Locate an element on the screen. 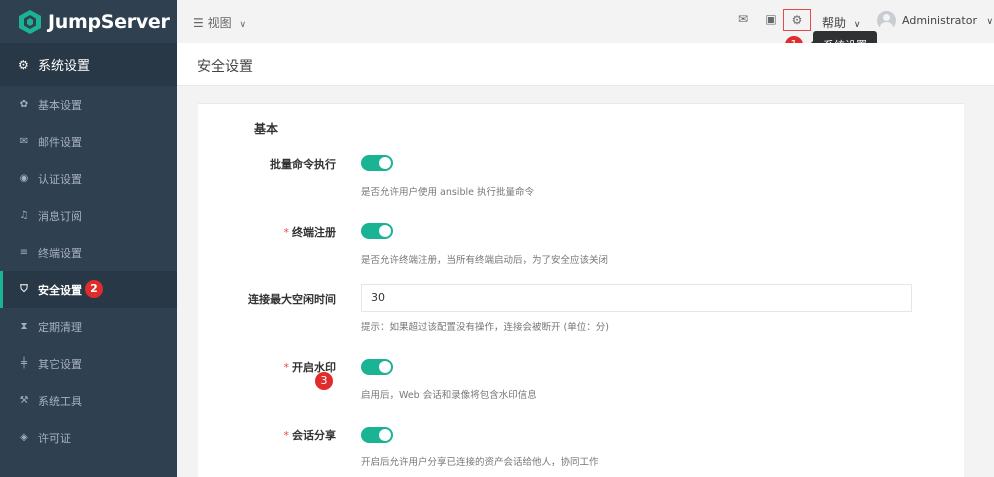  sidebar-header: ⚙ 系统设置 is located at coordinates (88, 64).